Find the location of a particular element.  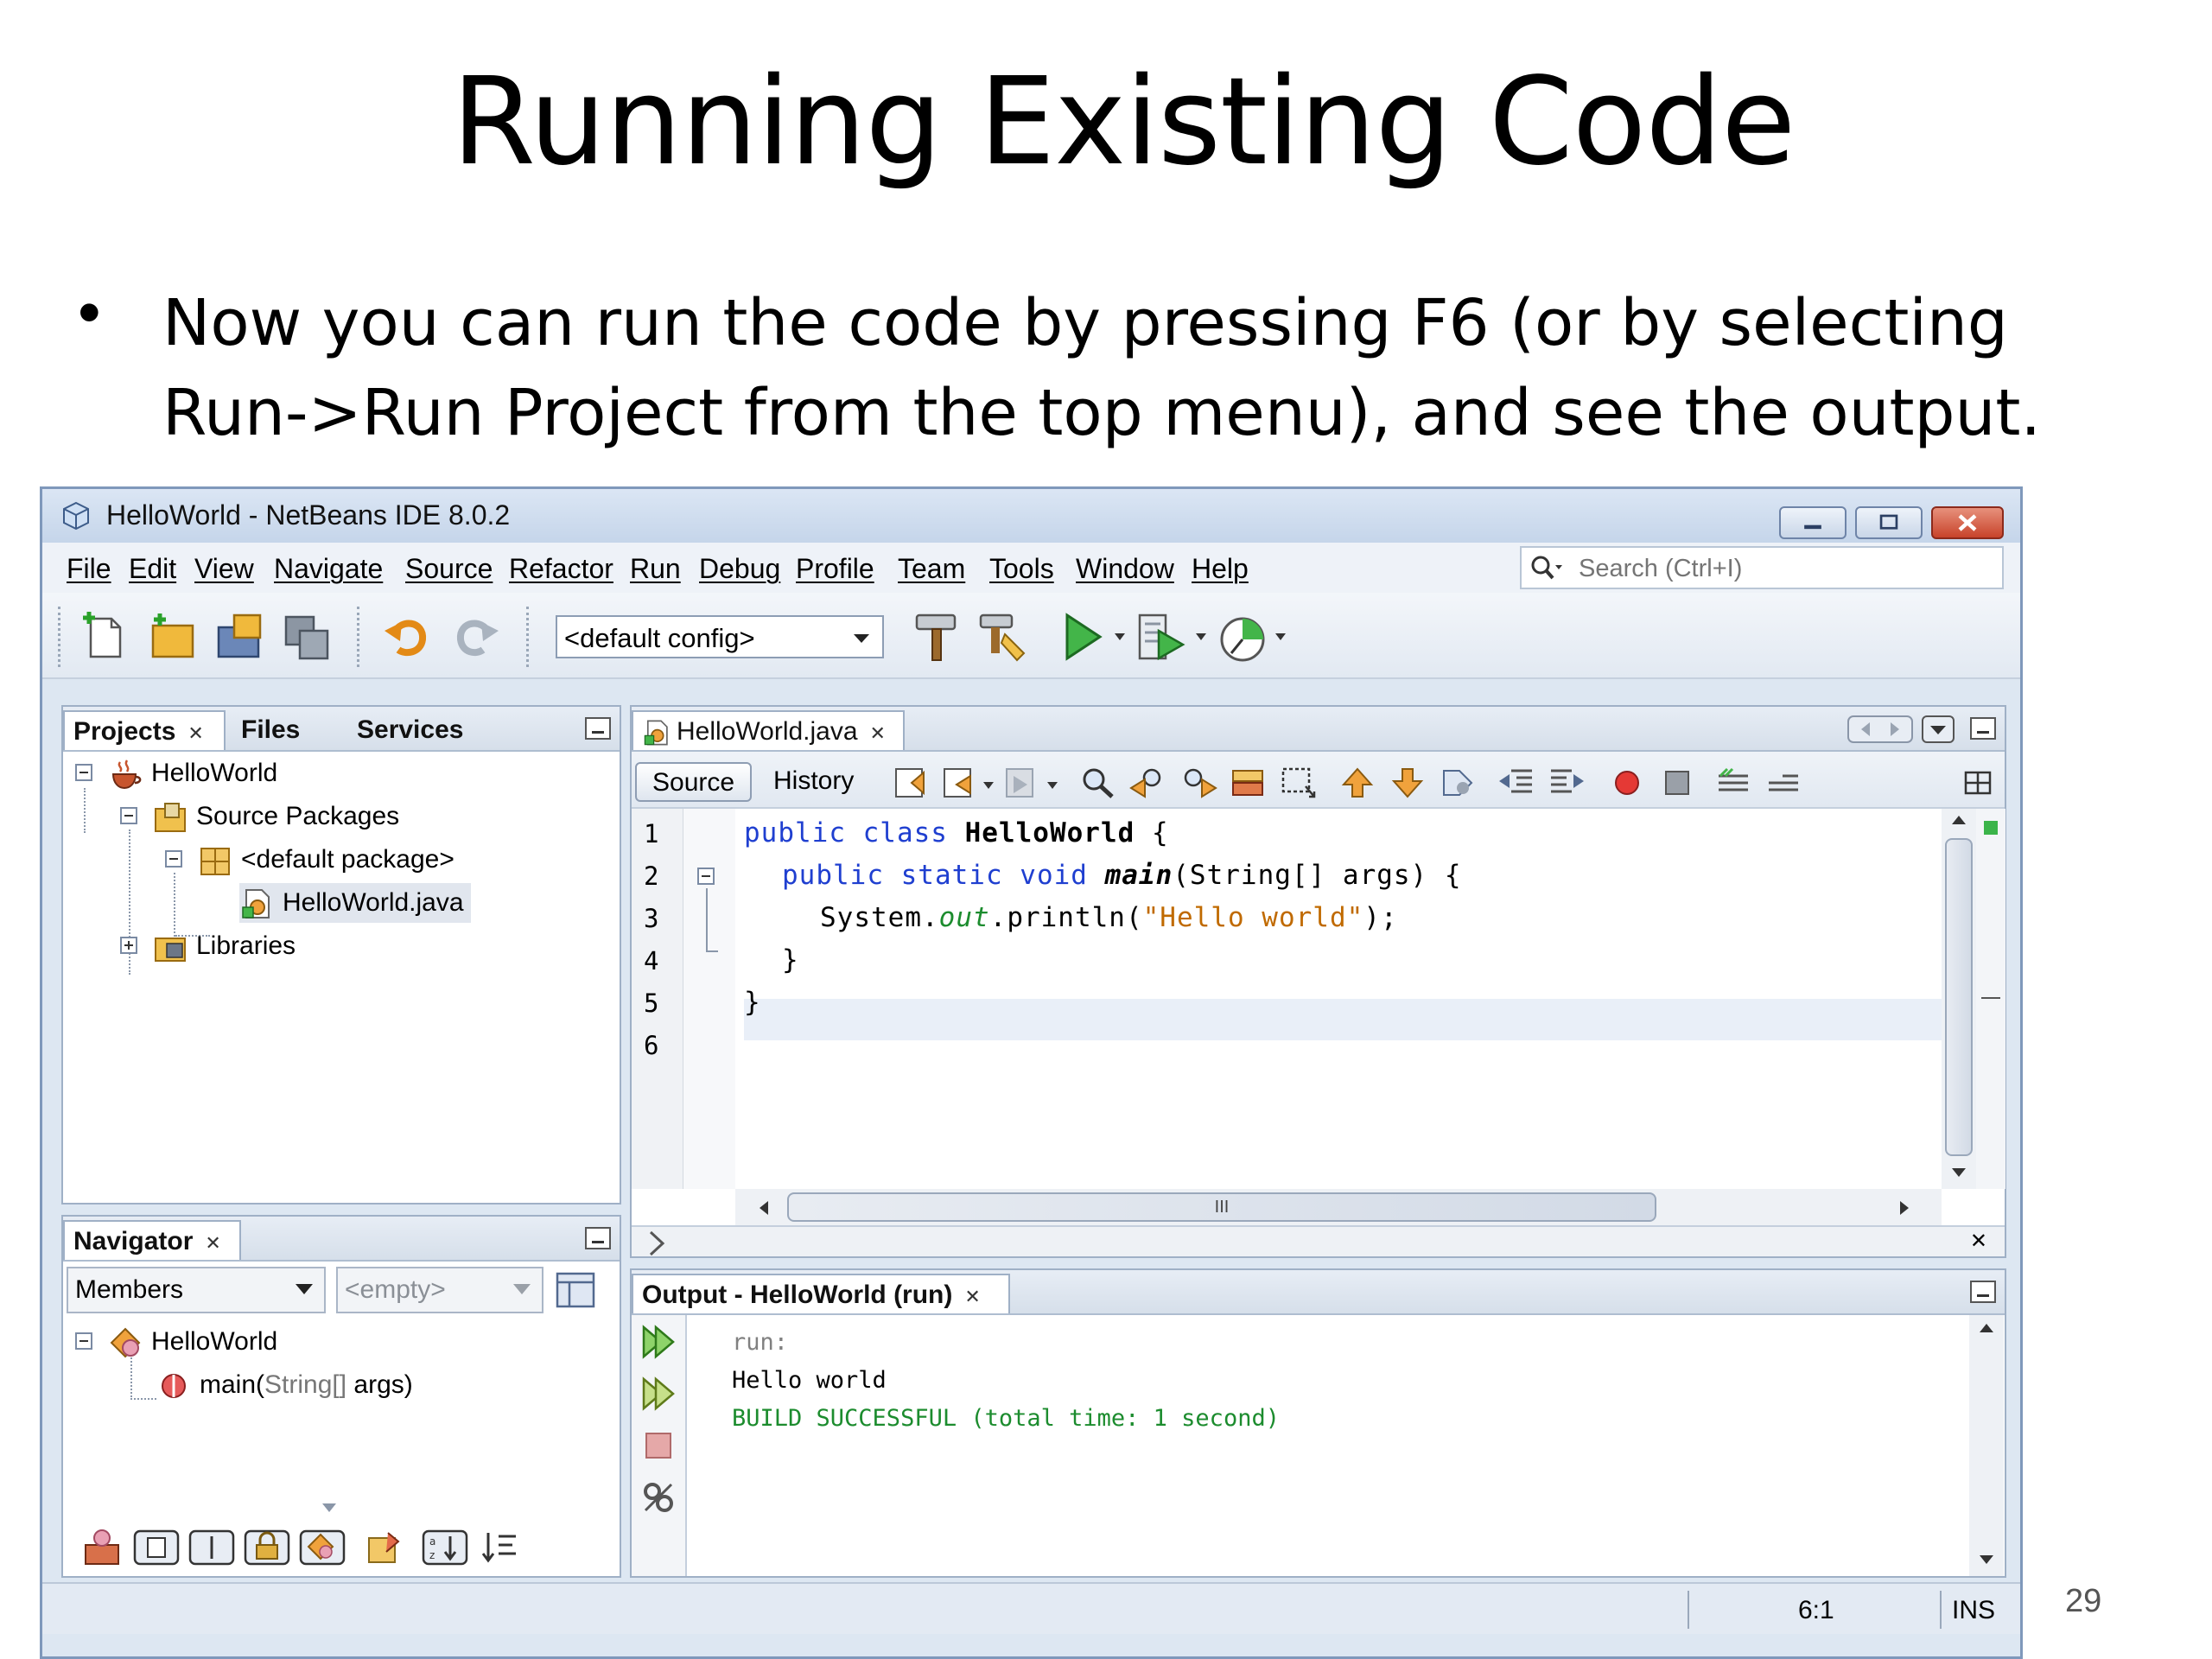

back-icon is located at coordinates (960, 783).